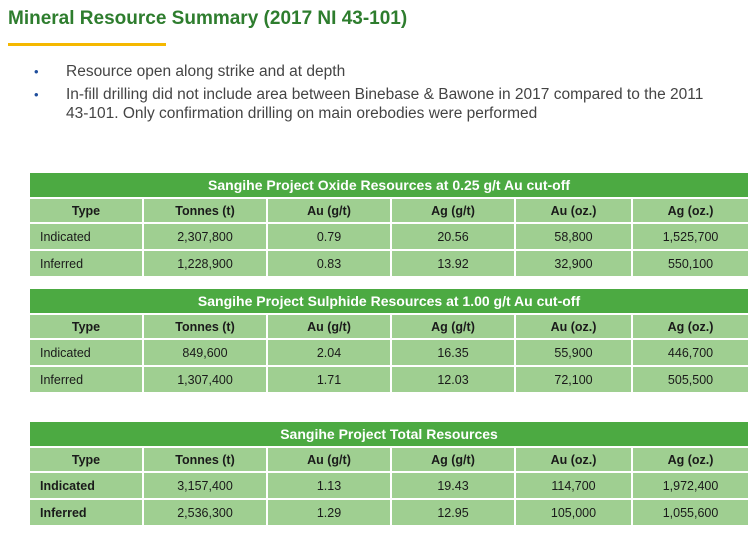 This screenshot has width=750, height=539. What do you see at coordinates (453, 485) in the screenshot?
I see `cell-ag-gt: 19.43` at bounding box center [453, 485].